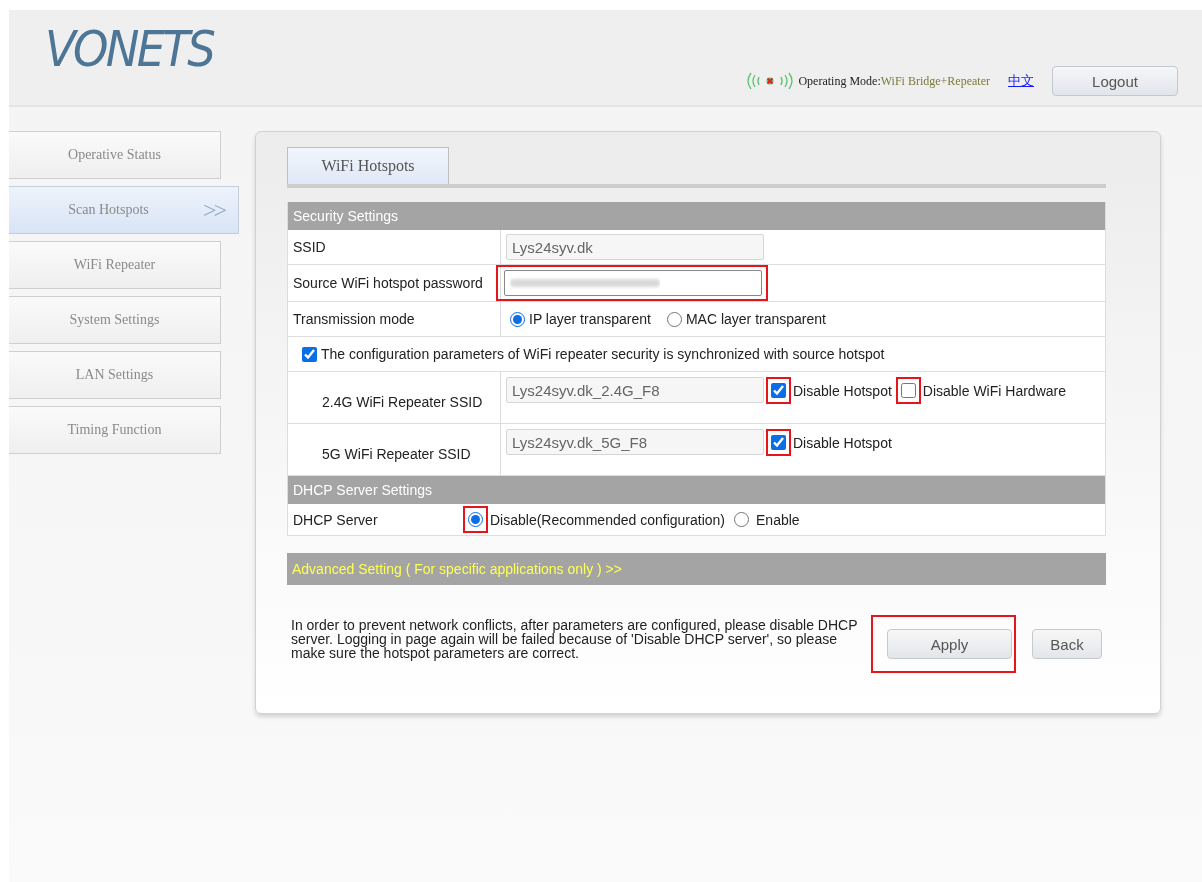 The height and width of the screenshot is (882, 1202). What do you see at coordinates (603, 354) in the screenshot?
I see `option-label: The configuration parameters of WiFi repeater security is synchronized with source hotspot` at bounding box center [603, 354].